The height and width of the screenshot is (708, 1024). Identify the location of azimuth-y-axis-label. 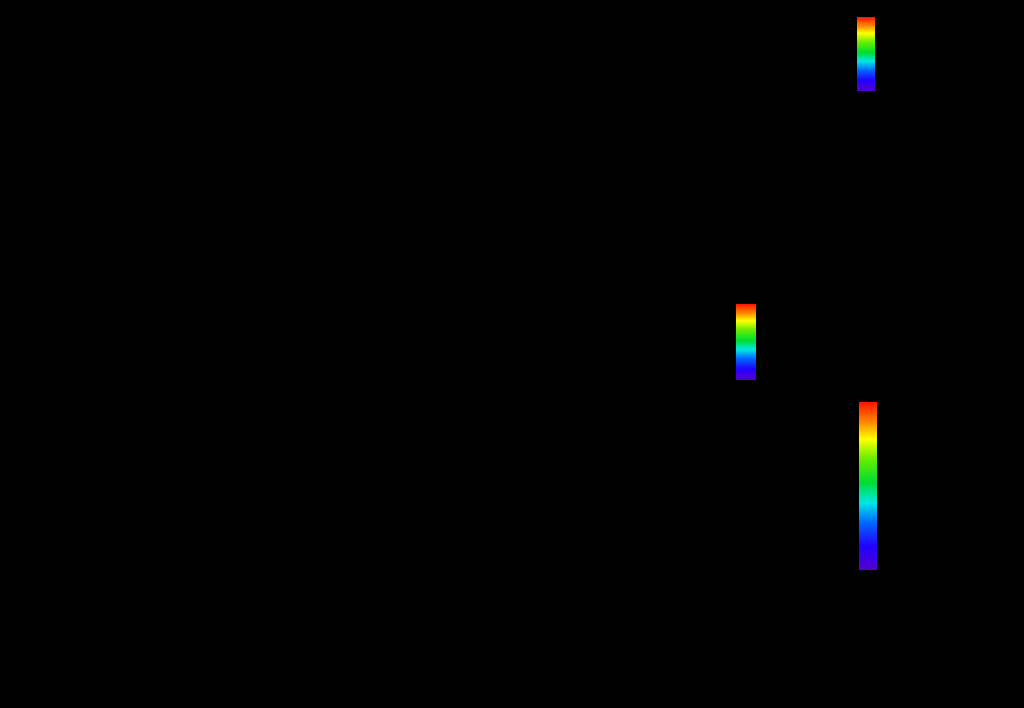
(72, 345).